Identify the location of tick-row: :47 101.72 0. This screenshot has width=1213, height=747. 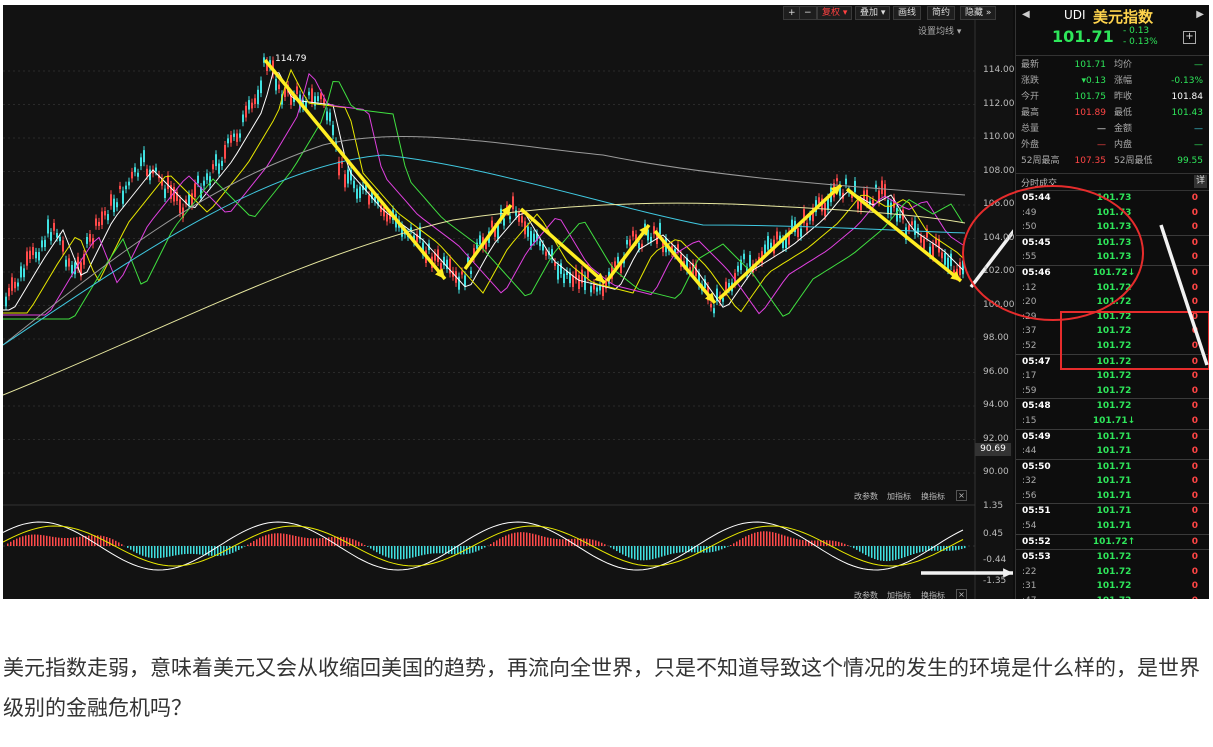
(1112, 596).